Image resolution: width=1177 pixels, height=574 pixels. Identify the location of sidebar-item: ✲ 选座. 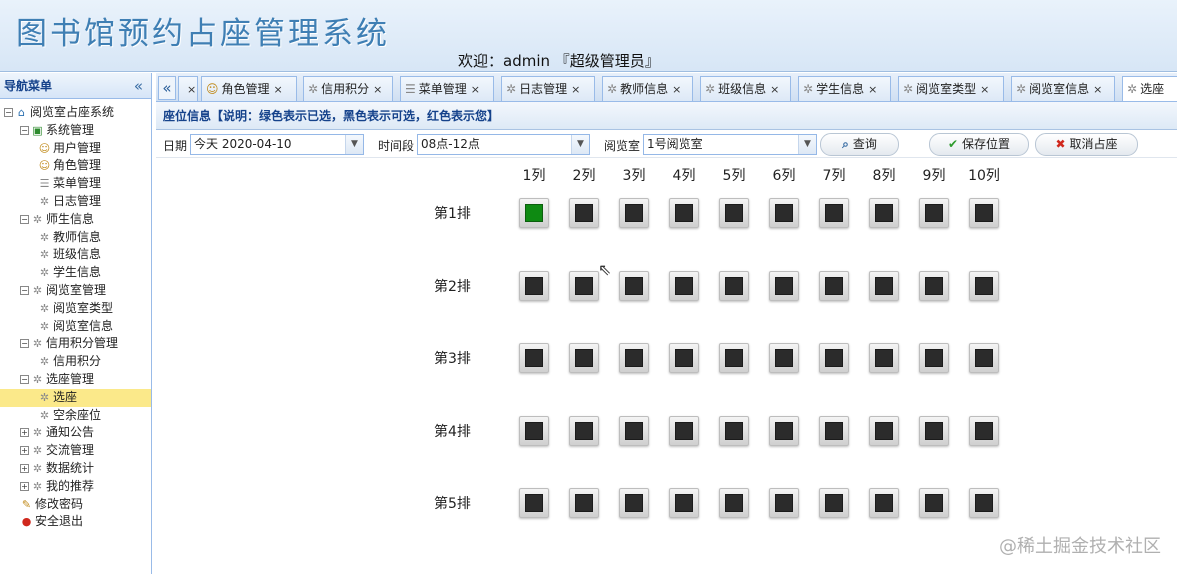
(75, 397).